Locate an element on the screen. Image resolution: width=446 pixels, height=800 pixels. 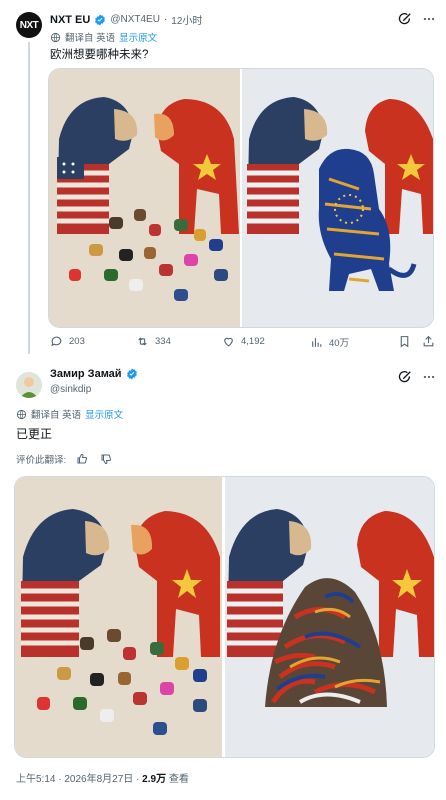
tweet2-header: Замир Замай is located at coordinates (94, 374).